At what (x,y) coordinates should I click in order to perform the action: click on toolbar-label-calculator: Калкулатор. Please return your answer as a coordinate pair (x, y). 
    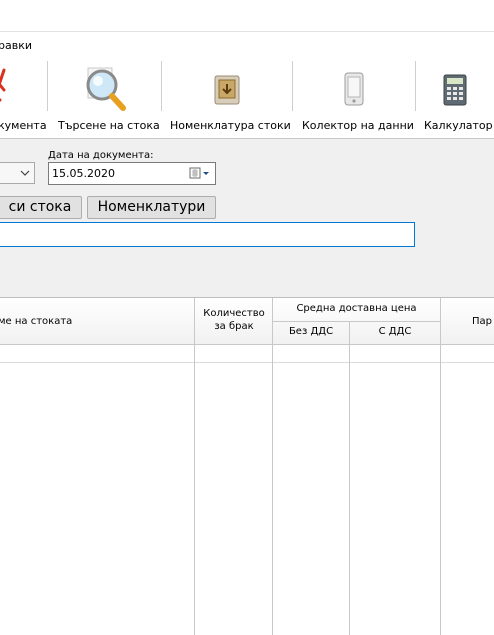
    Looking at the image, I should click on (458, 125).